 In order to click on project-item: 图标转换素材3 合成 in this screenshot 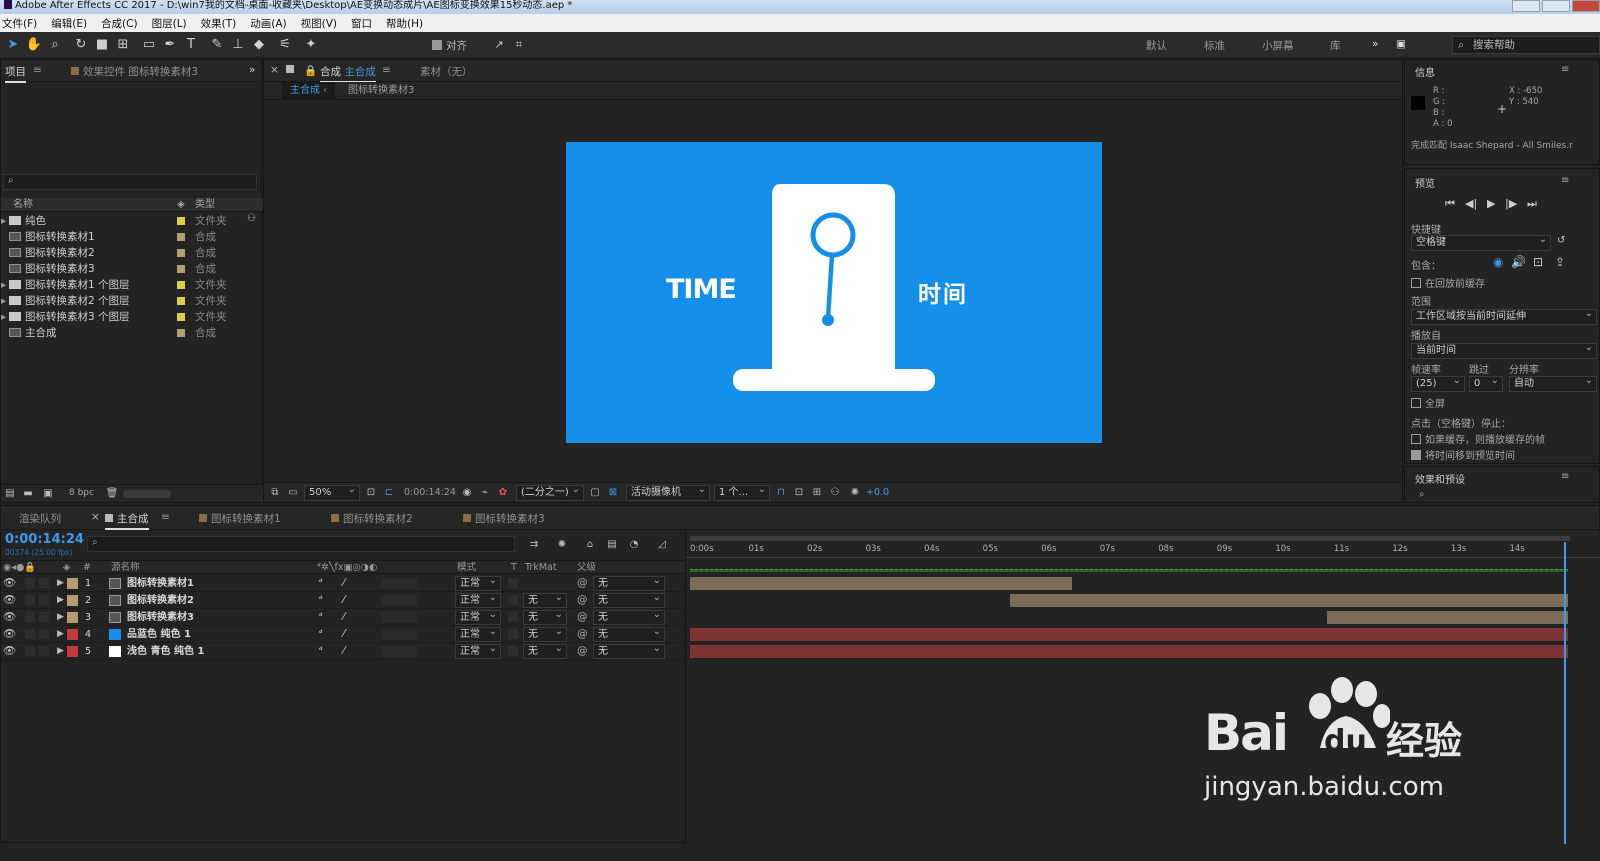, I will do `click(132, 269)`.